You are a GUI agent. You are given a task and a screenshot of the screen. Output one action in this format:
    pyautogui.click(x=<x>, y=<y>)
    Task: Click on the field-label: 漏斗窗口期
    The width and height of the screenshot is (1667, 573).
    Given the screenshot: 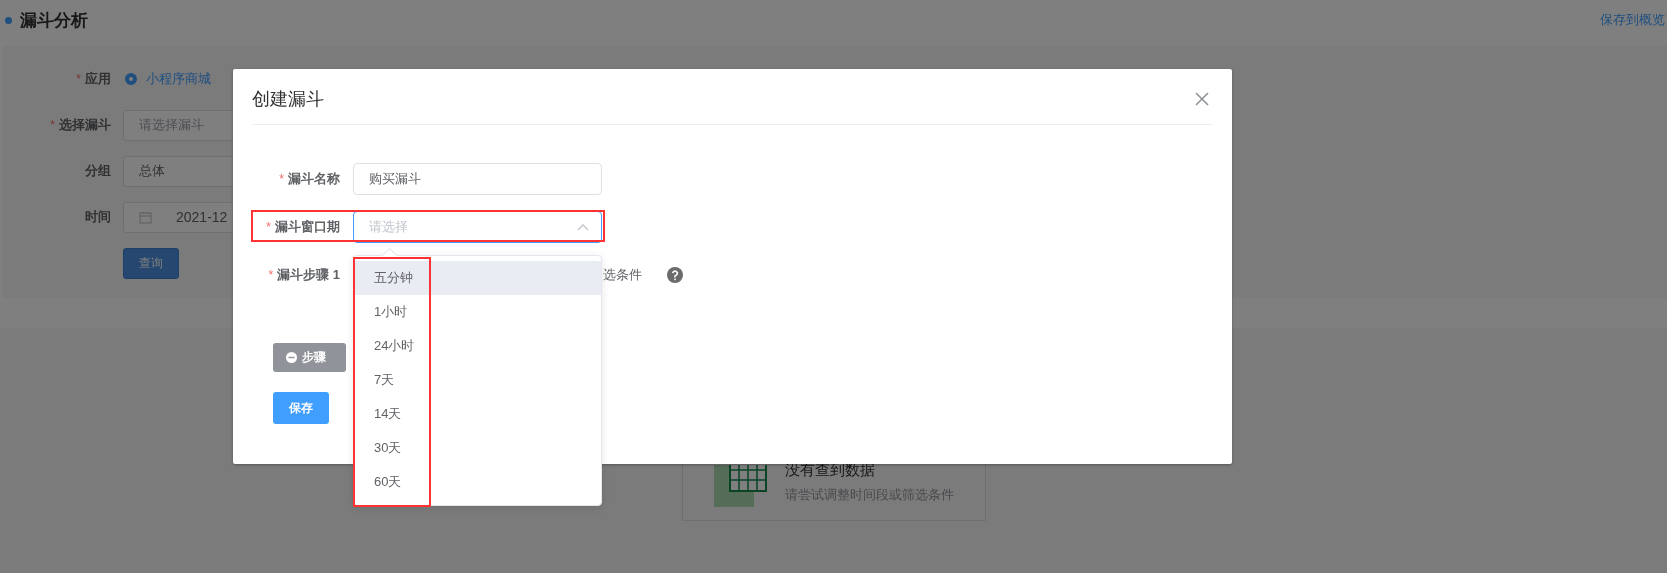 What is the action you would take?
    pyautogui.click(x=307, y=226)
    